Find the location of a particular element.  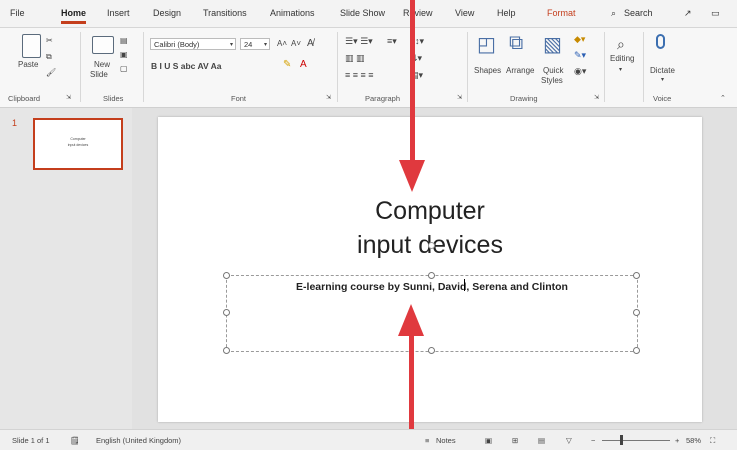

find-icon: ⌕ is located at coordinates (621, 44).